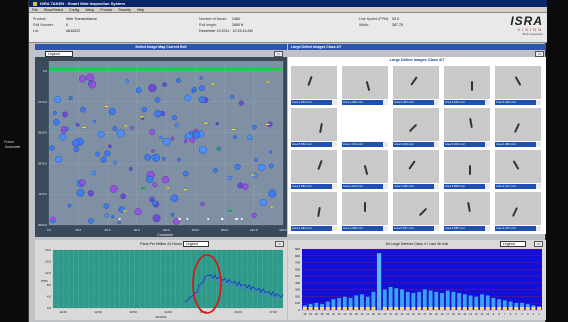  What do you see at coordinates (467, 86) in the screenshot?
I see `defect-image-cell: Area 4,916 mm²` at bounding box center [467, 86].